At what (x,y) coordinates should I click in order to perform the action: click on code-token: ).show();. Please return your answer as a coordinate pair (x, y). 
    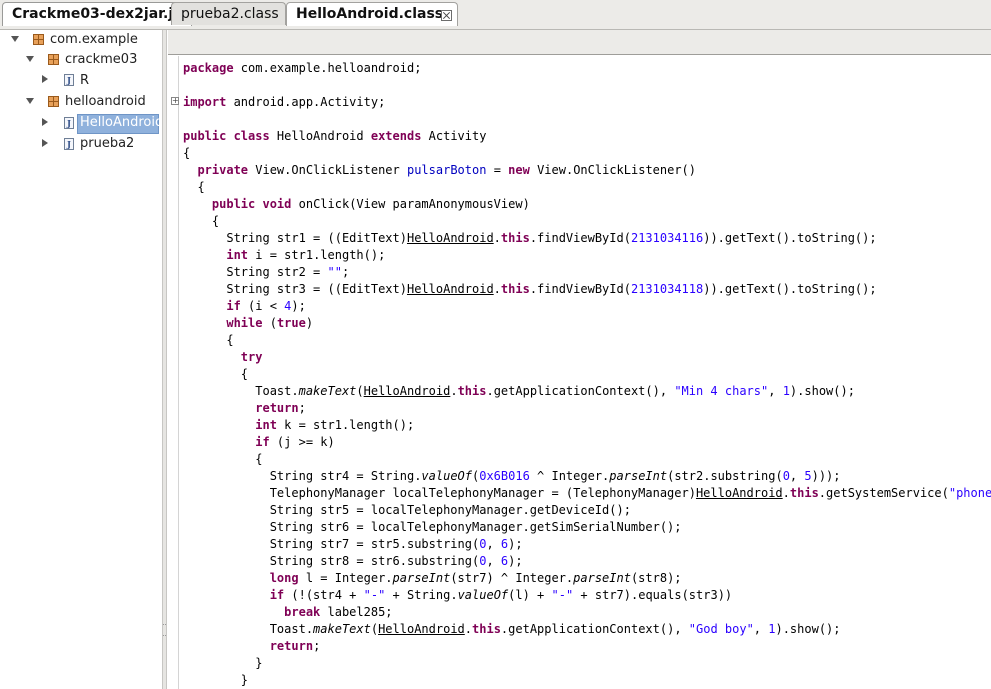
    Looking at the image, I should click on (808, 629).